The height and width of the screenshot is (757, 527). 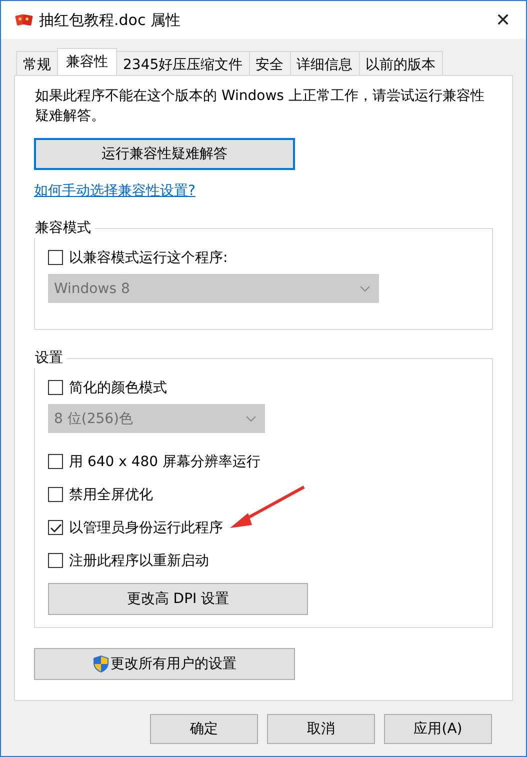 What do you see at coordinates (139, 561) in the screenshot?
I see `checkbox-label: 注册此程序以重新启动` at bounding box center [139, 561].